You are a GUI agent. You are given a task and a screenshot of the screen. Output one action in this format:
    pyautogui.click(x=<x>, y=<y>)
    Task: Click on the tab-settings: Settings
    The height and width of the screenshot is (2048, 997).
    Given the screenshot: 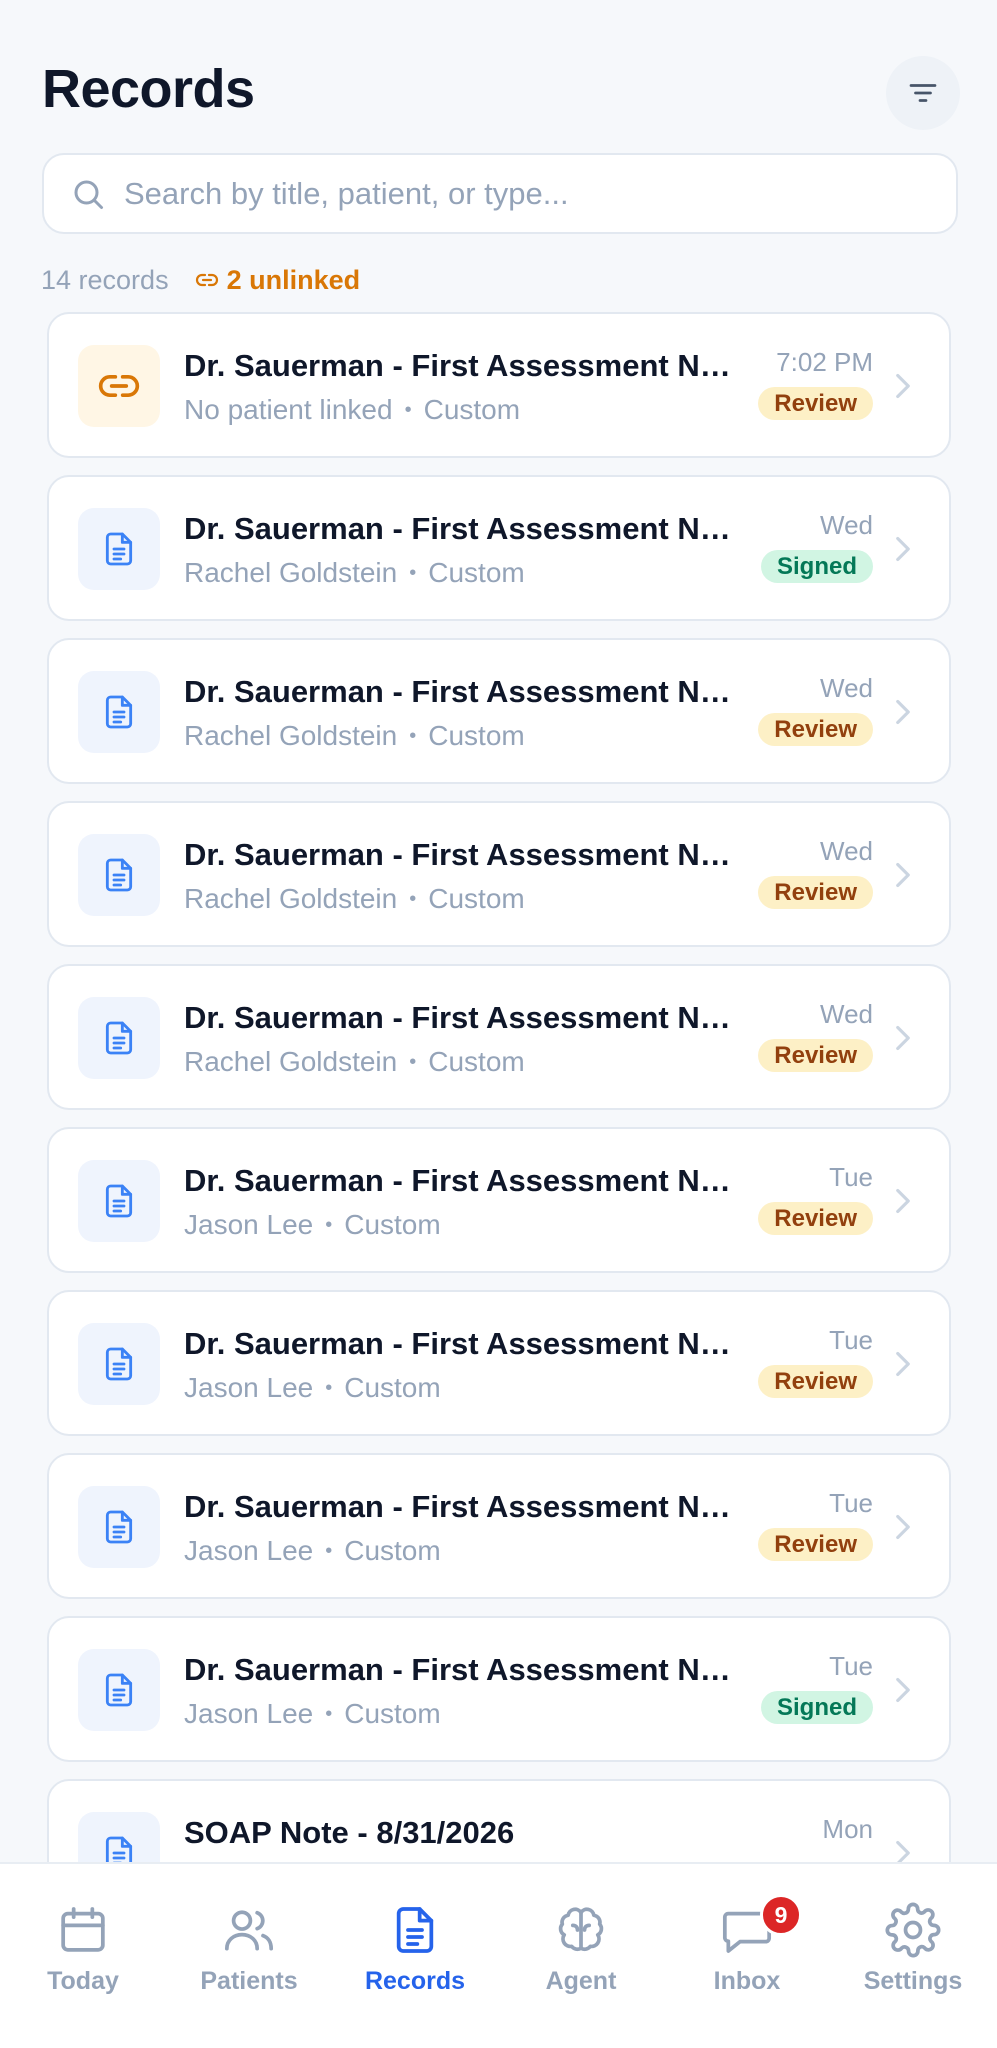 What is the action you would take?
    pyautogui.click(x=913, y=1952)
    